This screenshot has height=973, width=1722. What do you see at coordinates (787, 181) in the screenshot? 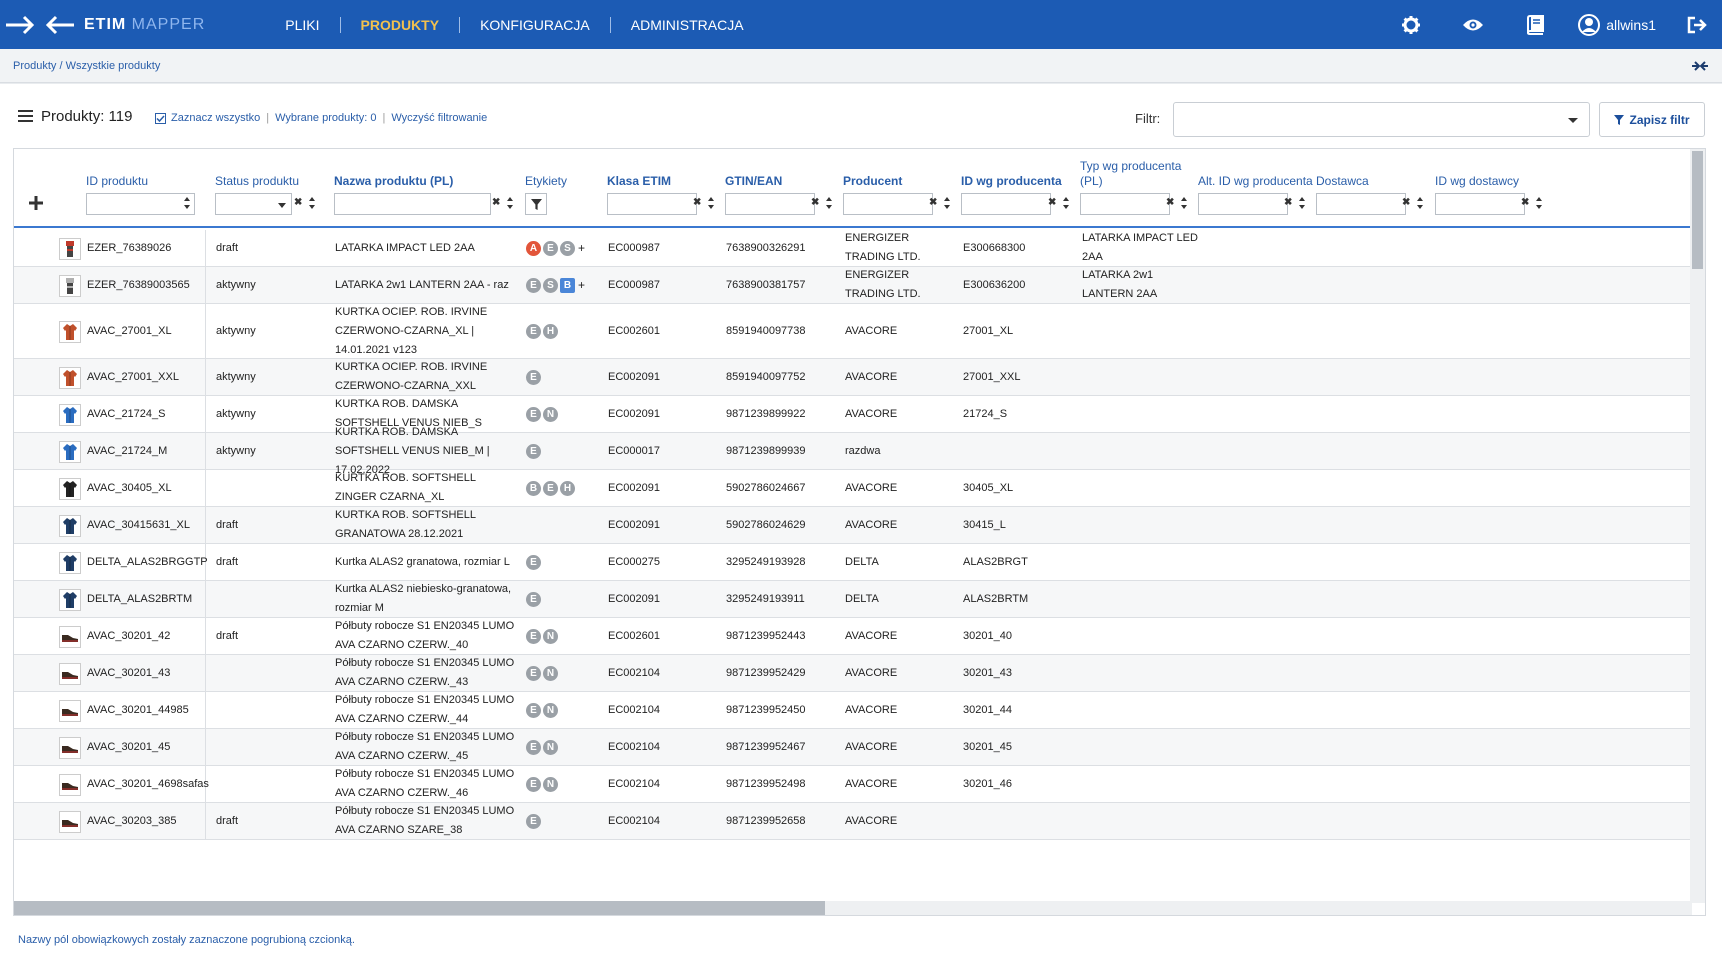
I see `column-label: GTIN/EAN` at bounding box center [787, 181].